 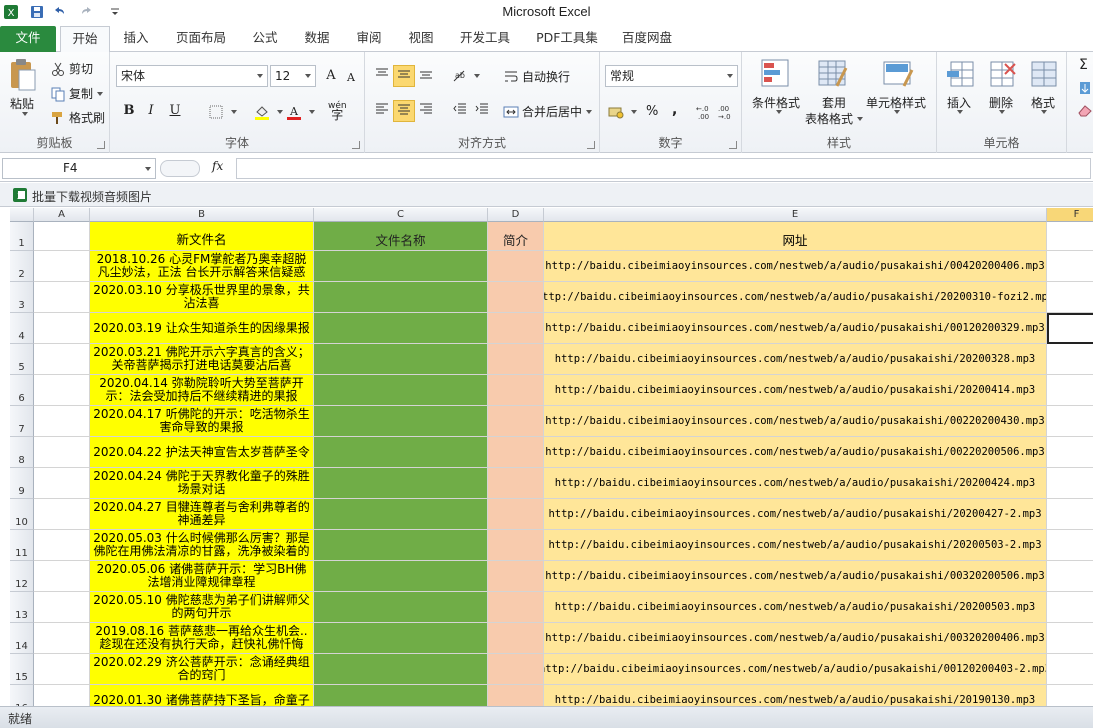 What do you see at coordinates (22, 359) in the screenshot?
I see `row-header: 5` at bounding box center [22, 359].